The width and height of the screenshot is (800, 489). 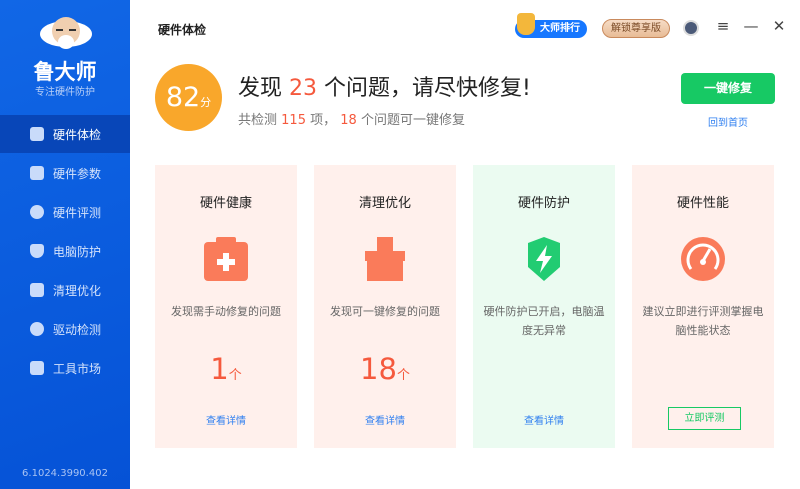 I want to click on headline-post: 个问题，请尽快修复!, so click(x=427, y=88).